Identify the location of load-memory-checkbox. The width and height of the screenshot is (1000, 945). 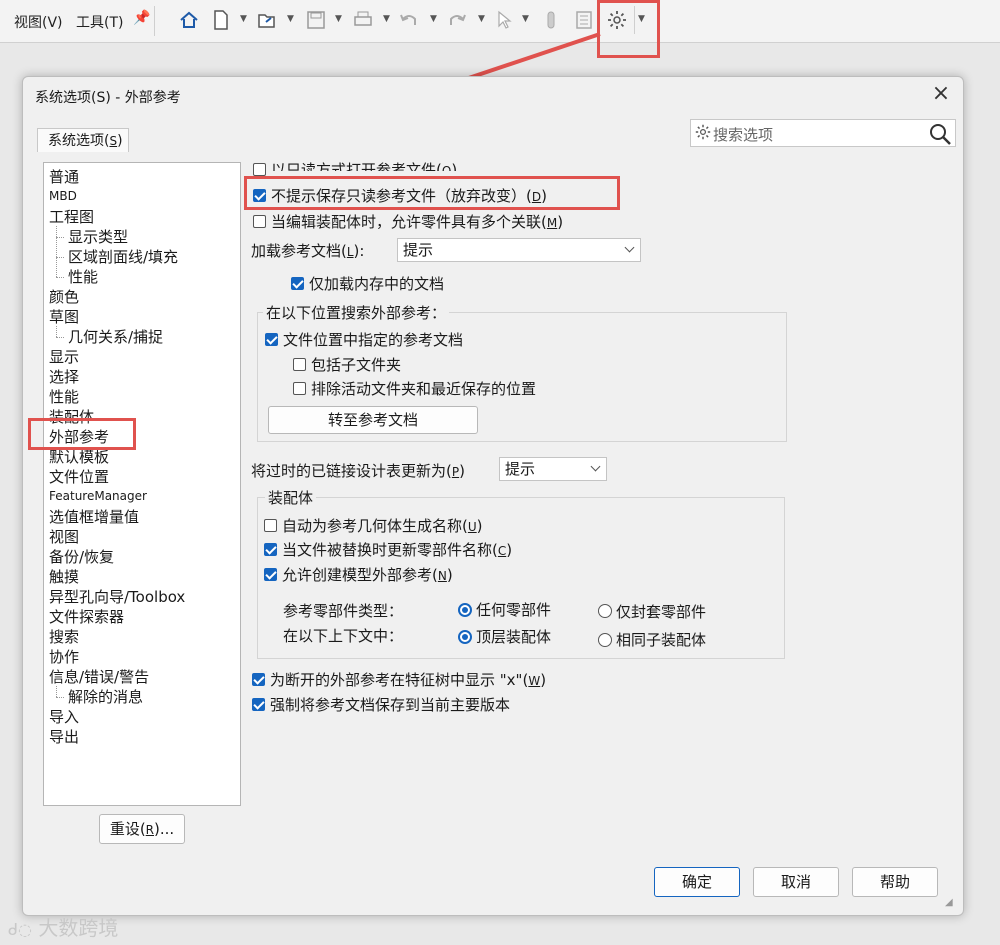
(297, 283).